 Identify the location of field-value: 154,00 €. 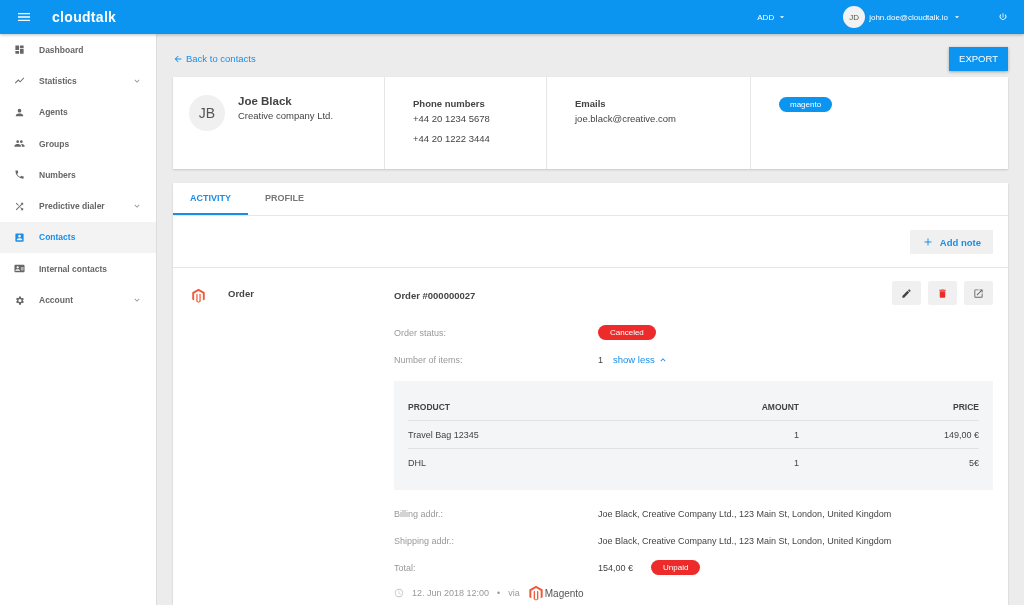
(616, 567).